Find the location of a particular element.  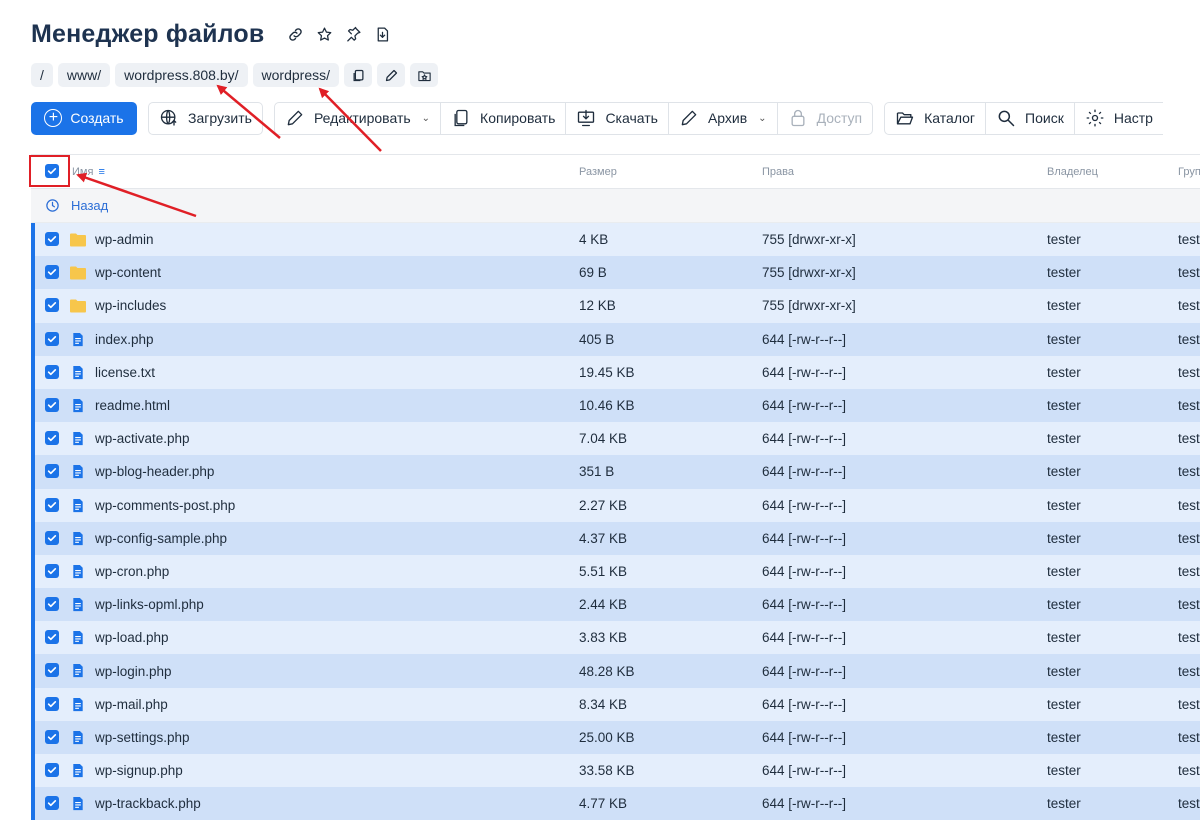

breadcrumb-root: / is located at coordinates (42, 75).